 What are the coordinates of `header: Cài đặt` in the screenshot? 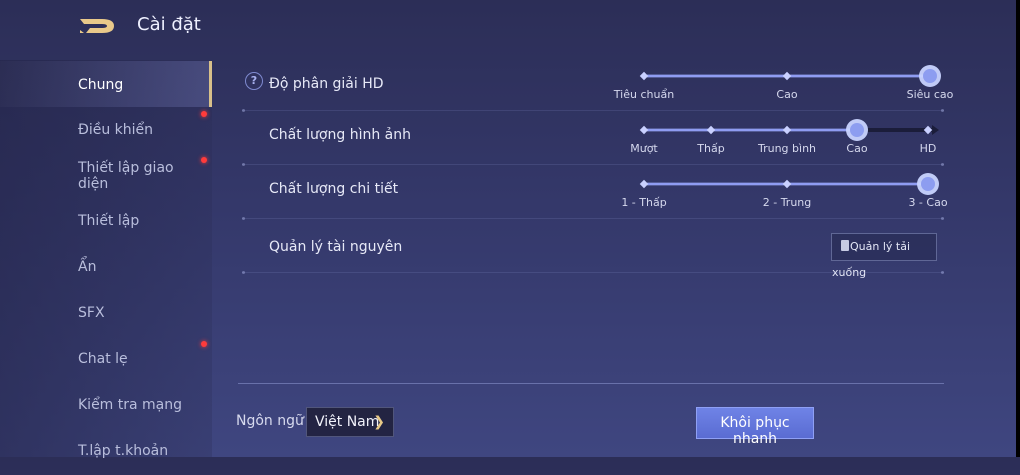 It's located at (508, 26).